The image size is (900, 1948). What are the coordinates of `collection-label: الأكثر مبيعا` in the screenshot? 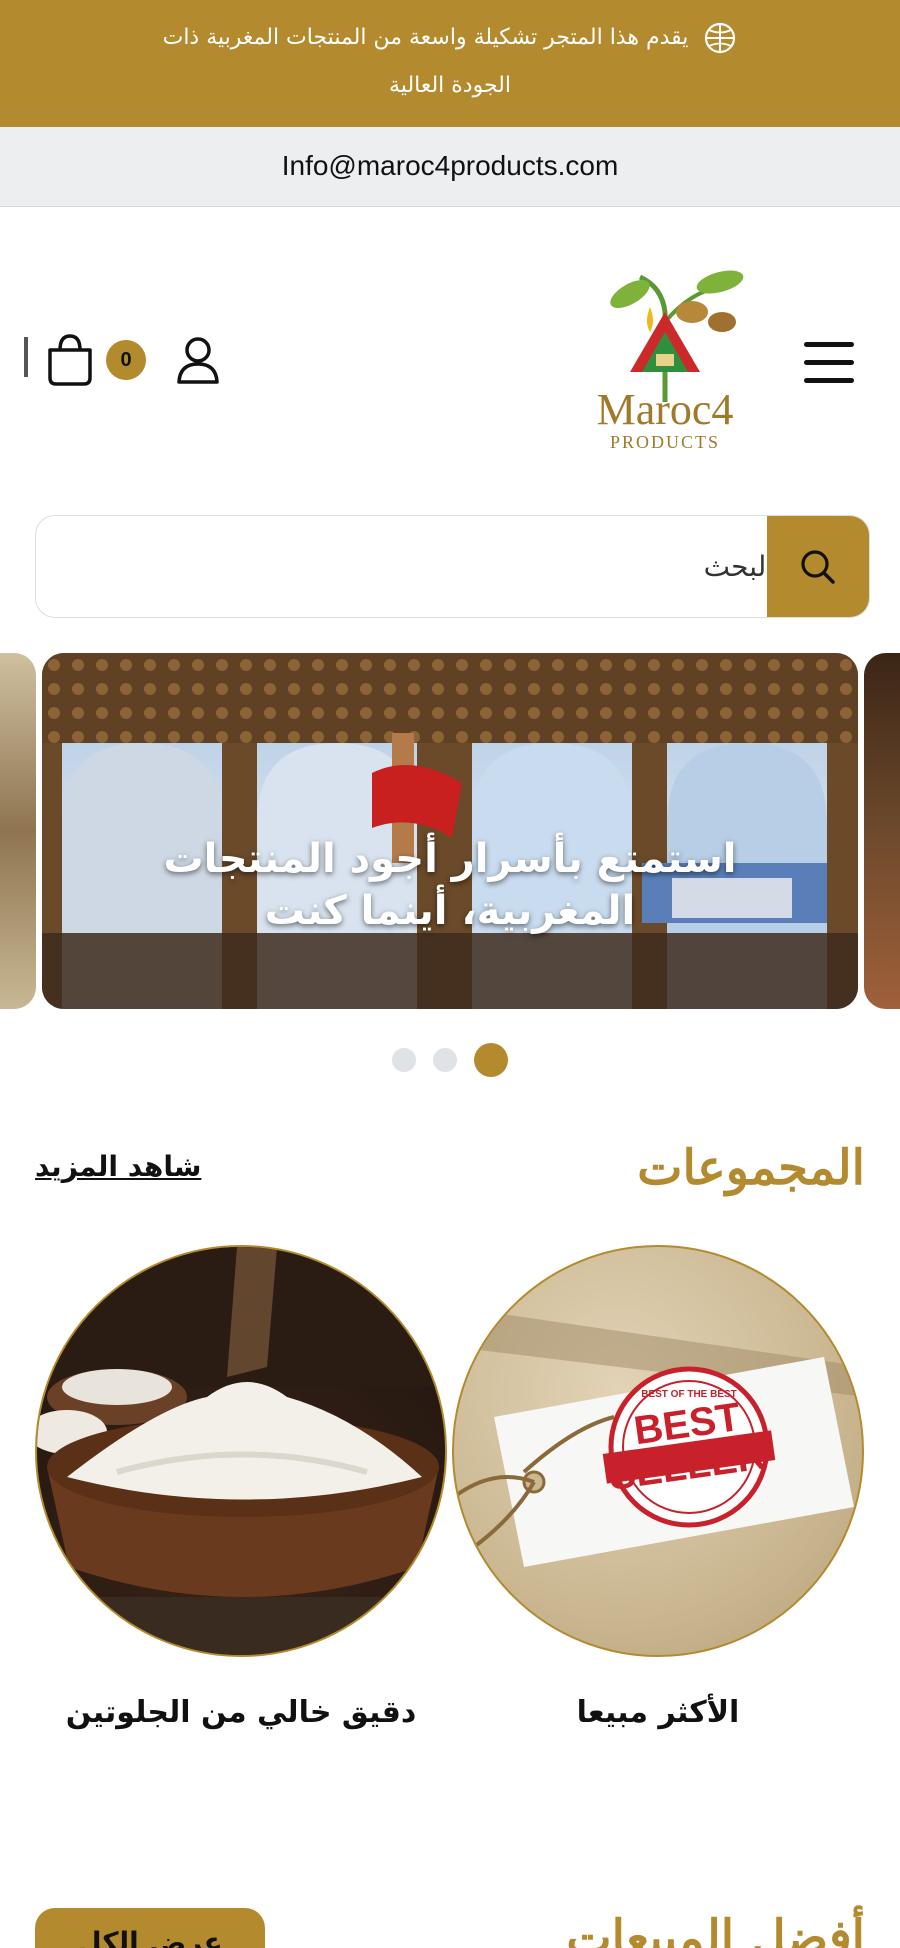 It's located at (658, 1712).